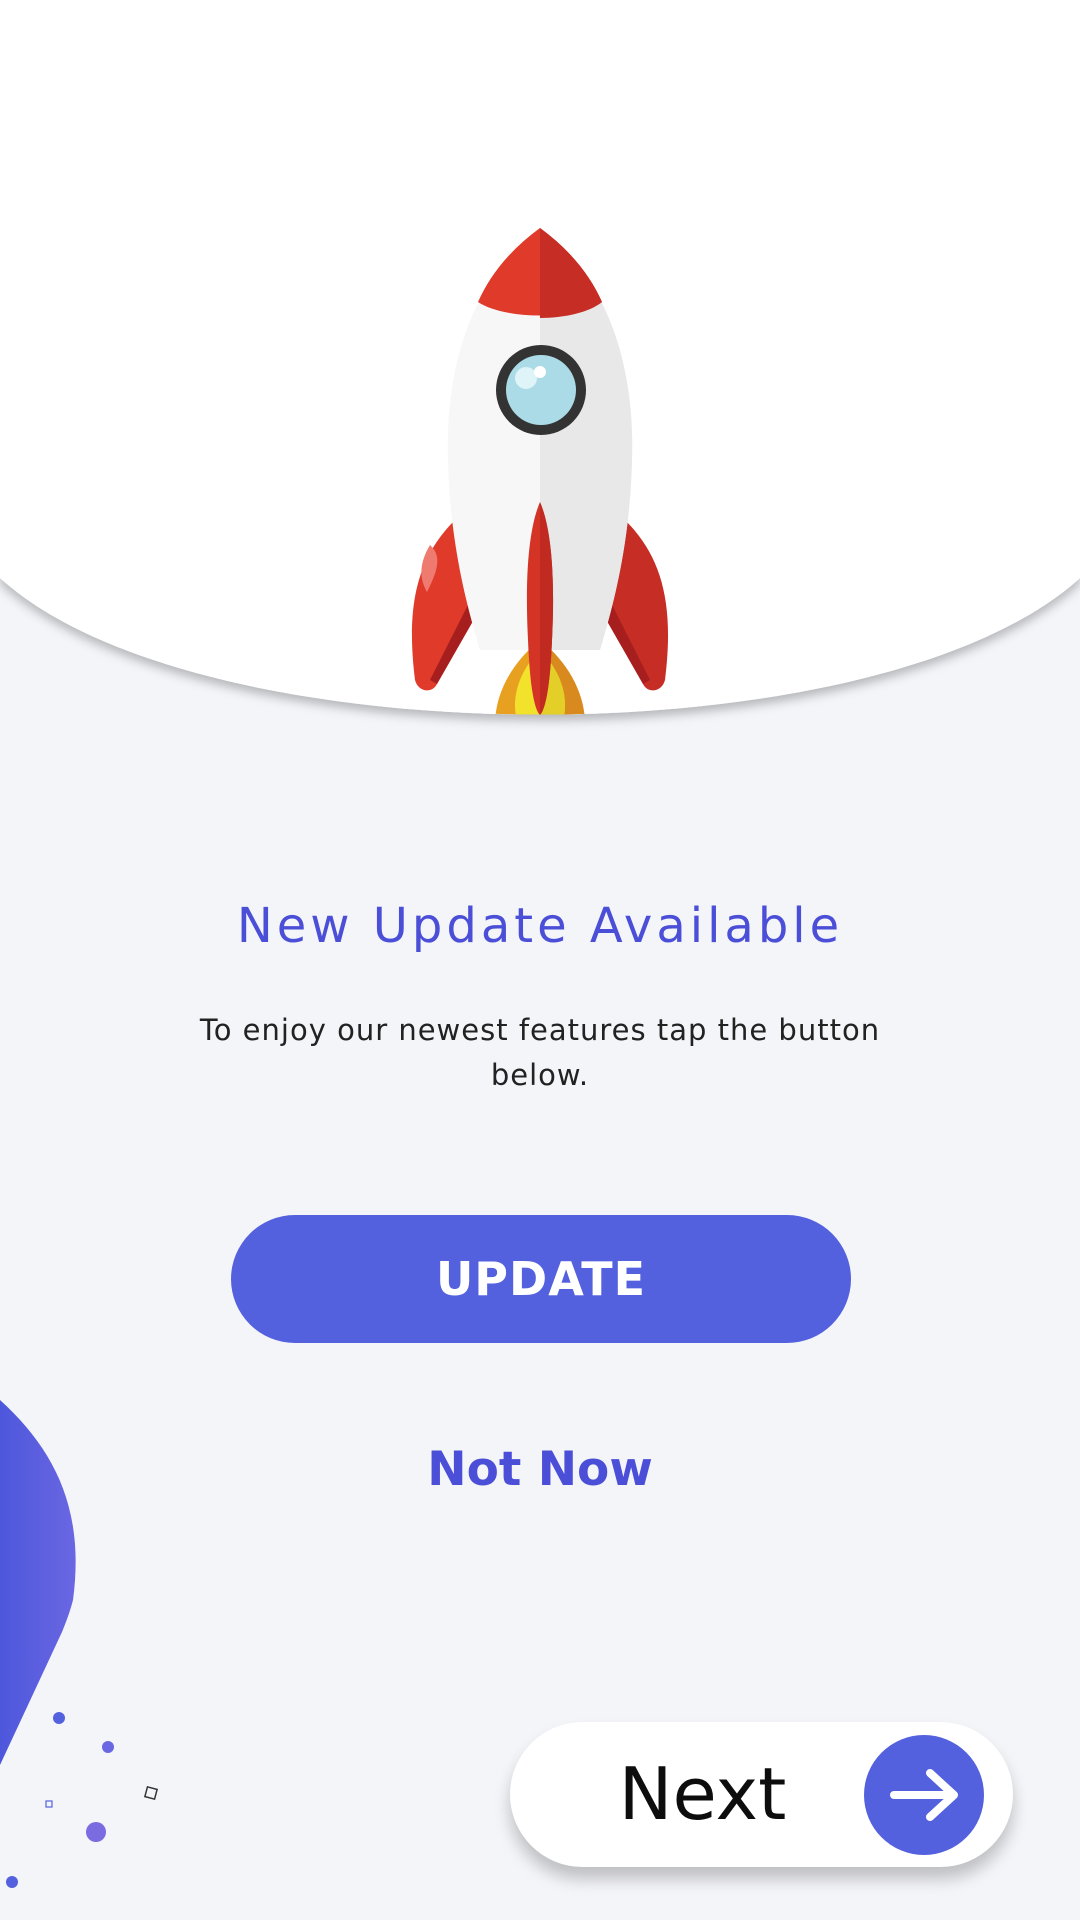 Image resolution: width=1080 pixels, height=1920 pixels. Describe the element at coordinates (541, 1279) in the screenshot. I see `update-button: UPDATE` at that location.